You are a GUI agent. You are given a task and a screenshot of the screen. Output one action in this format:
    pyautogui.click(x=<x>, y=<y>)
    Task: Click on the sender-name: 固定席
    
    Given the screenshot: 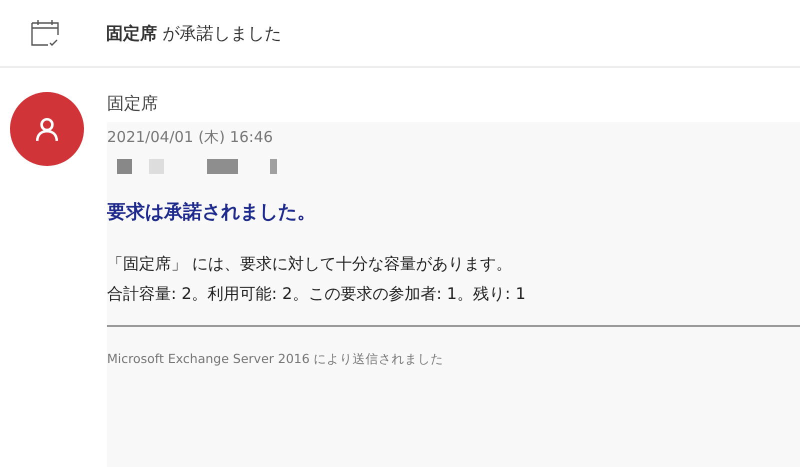 What is the action you would take?
    pyautogui.click(x=133, y=104)
    